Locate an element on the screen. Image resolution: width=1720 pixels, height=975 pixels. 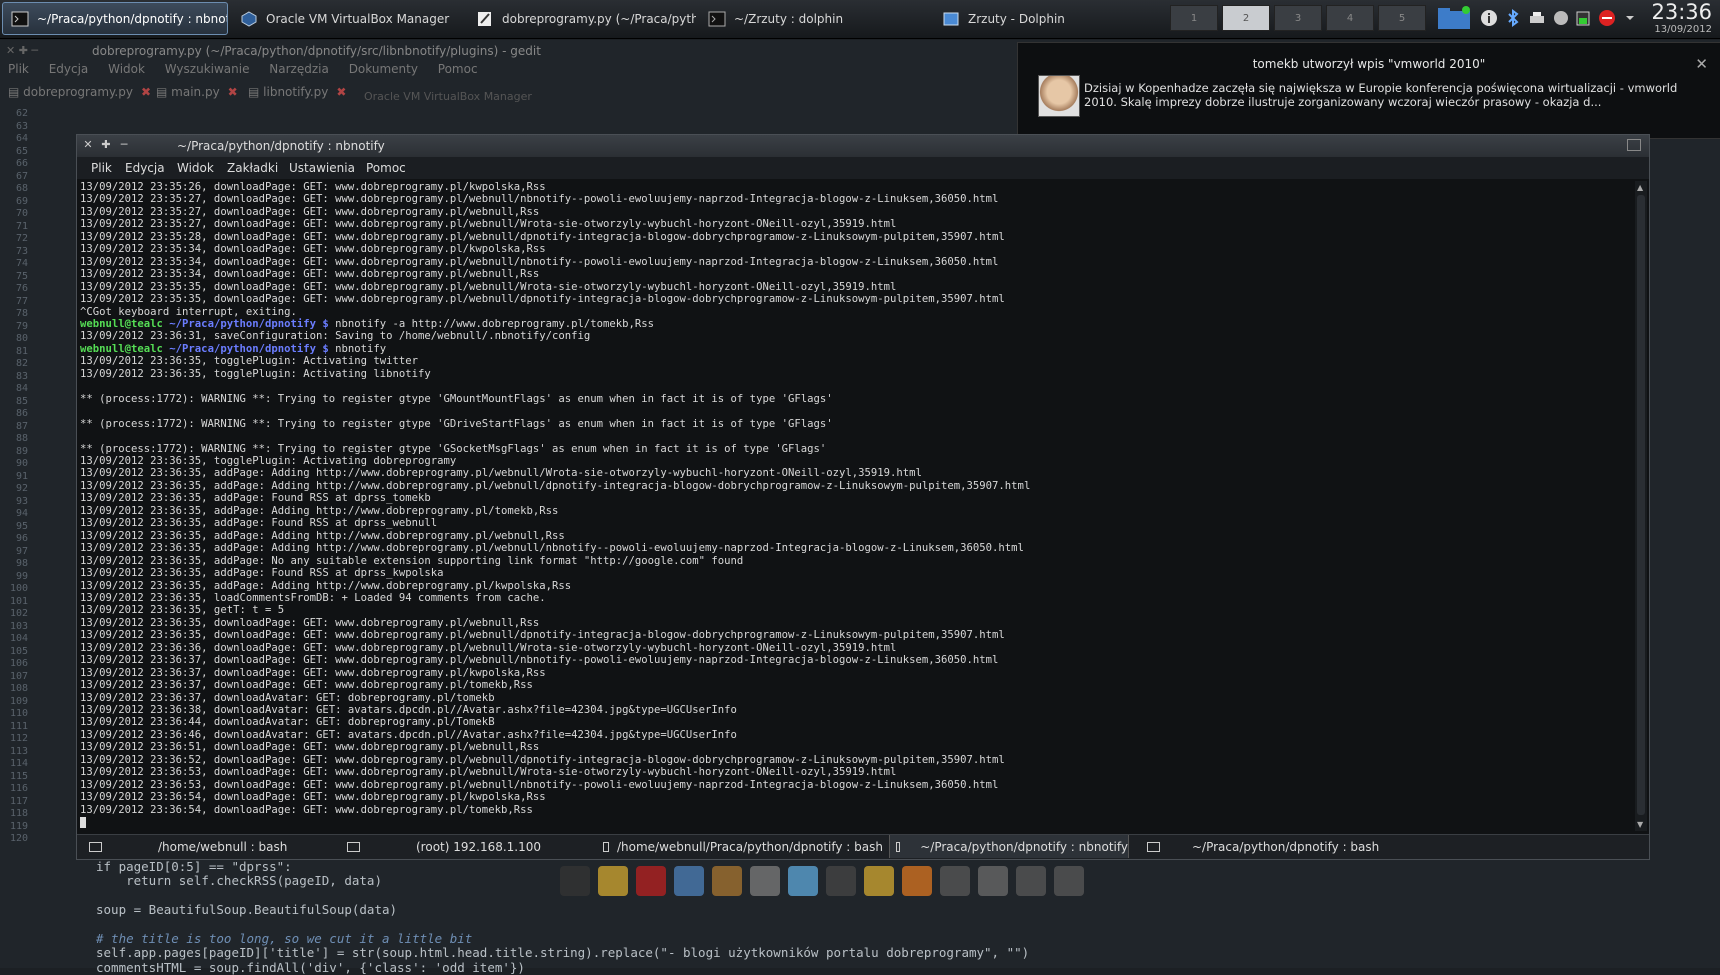
clock: 23:36 13/09/2012 is located at coordinates (1681, 18).